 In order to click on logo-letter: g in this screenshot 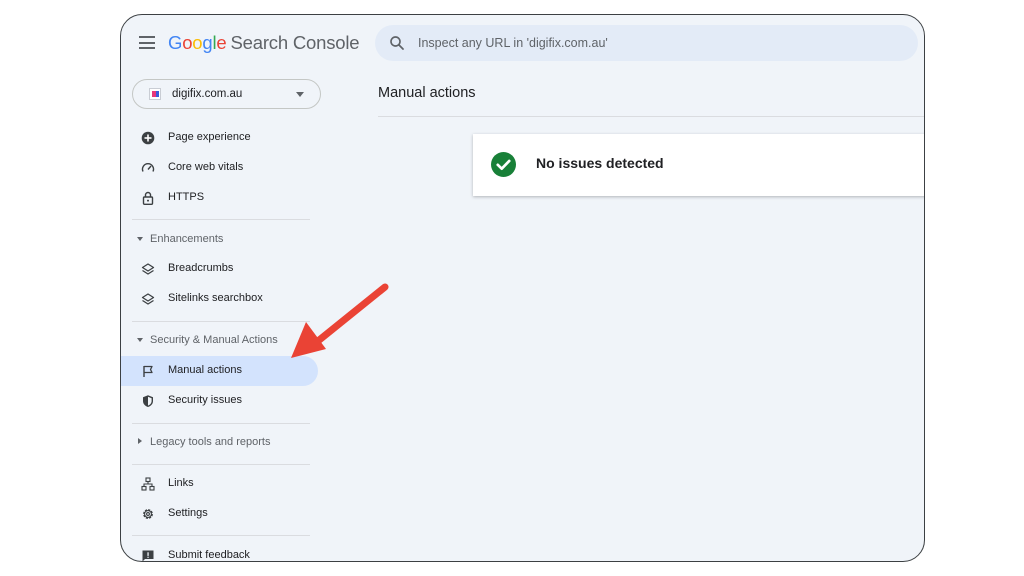, I will do `click(207, 42)`.